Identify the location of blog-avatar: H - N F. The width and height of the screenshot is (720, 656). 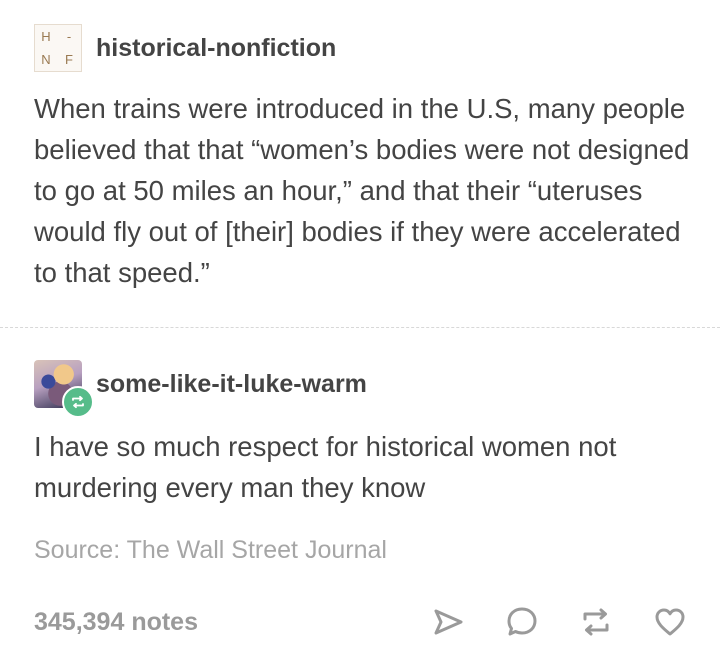
(58, 48).